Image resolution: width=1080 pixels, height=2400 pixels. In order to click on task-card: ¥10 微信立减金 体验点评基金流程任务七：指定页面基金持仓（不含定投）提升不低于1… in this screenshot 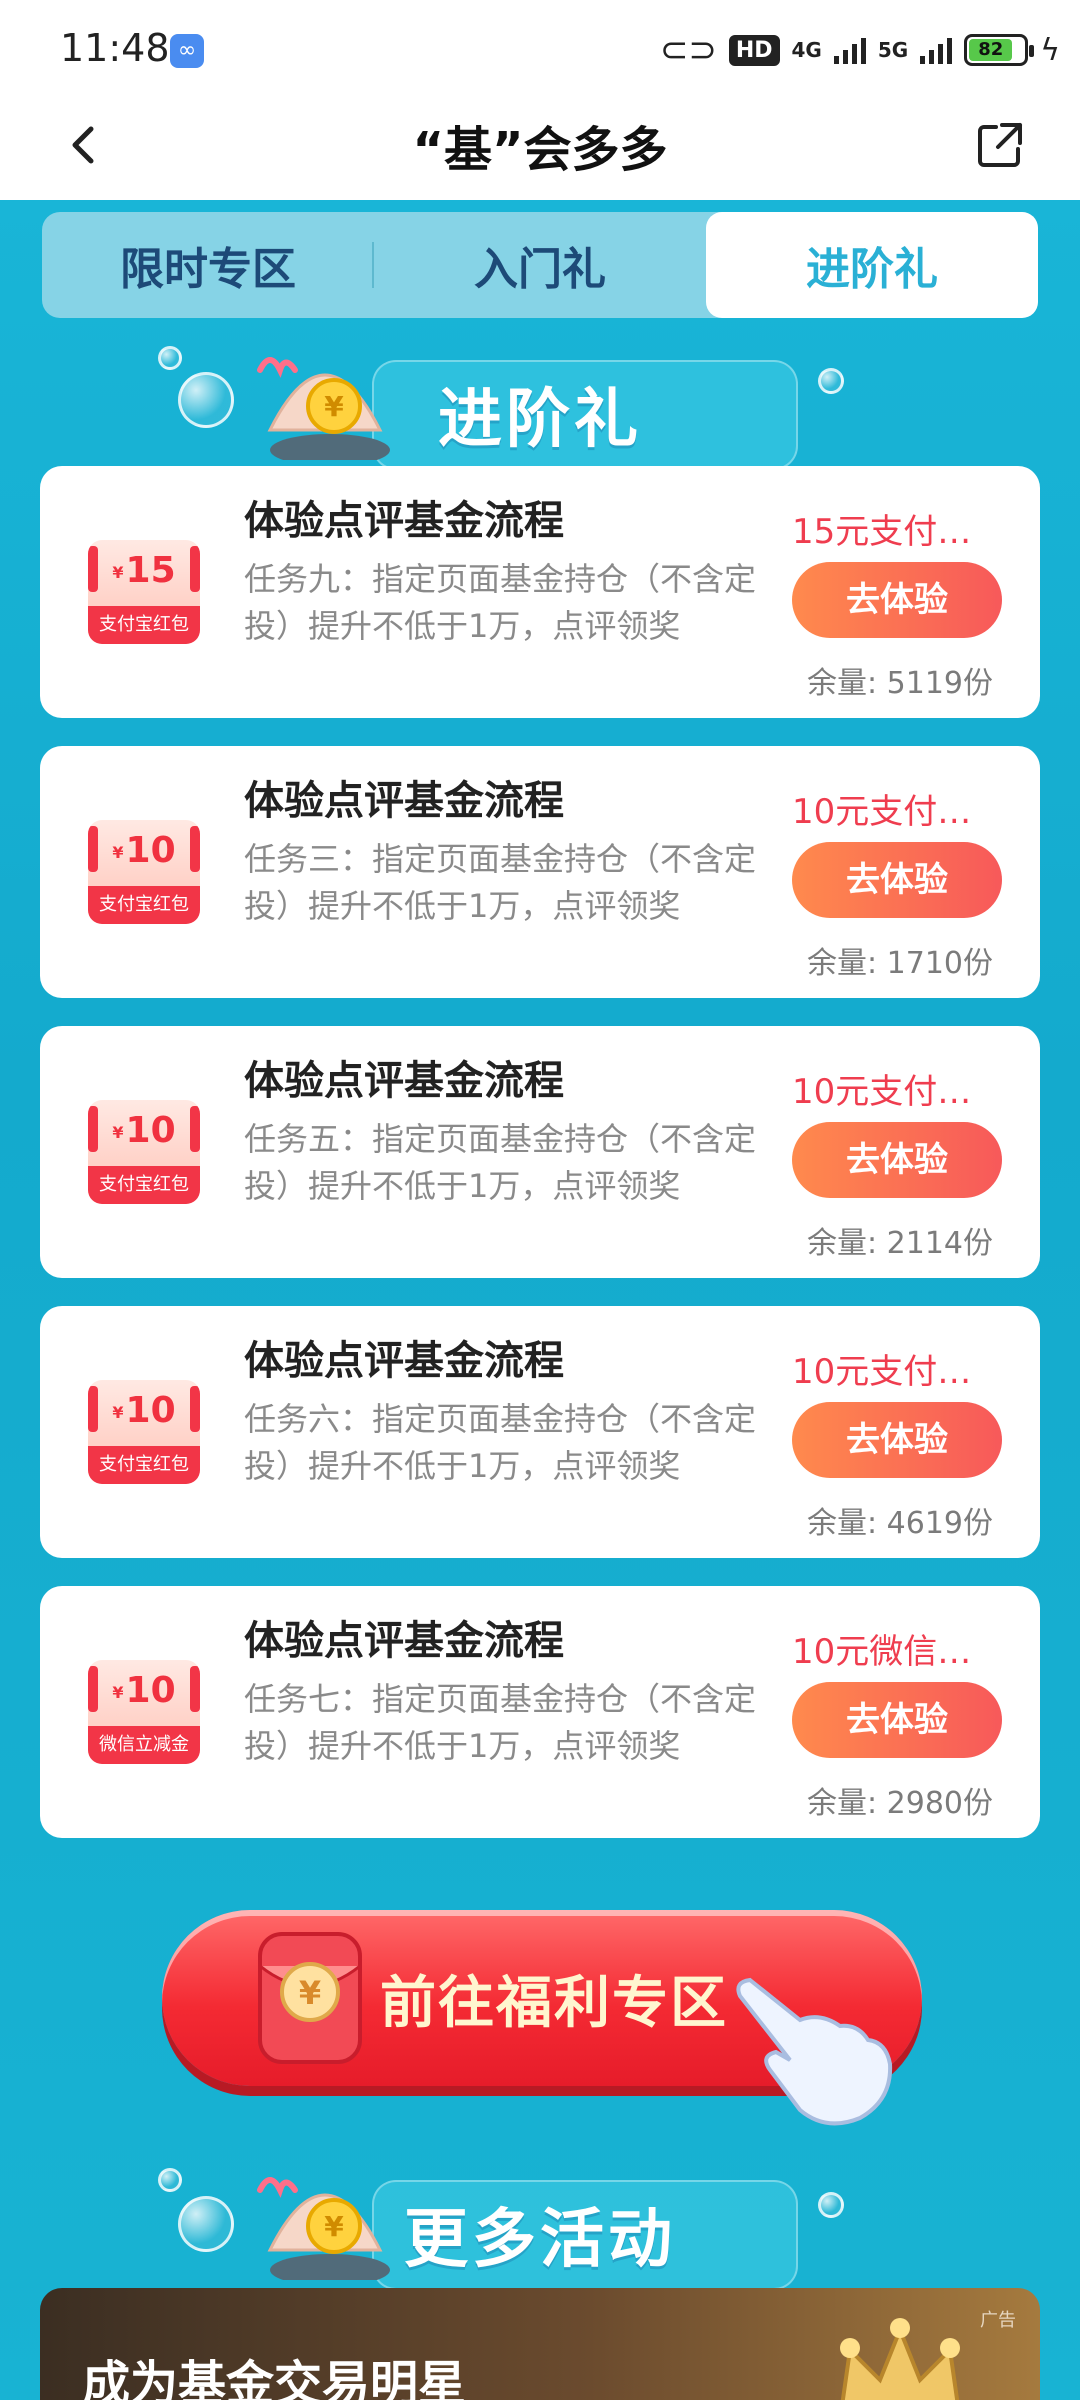, I will do `click(540, 1712)`.